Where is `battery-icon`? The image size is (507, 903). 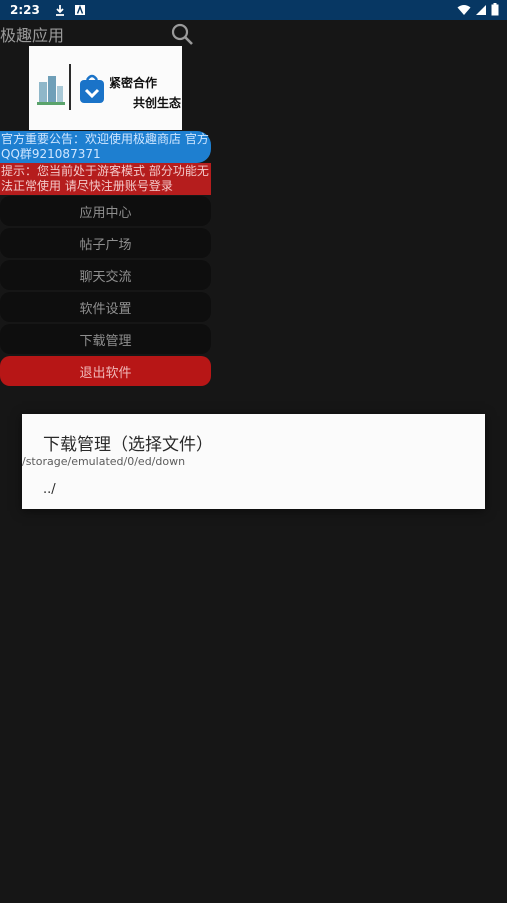 battery-icon is located at coordinates (495, 10).